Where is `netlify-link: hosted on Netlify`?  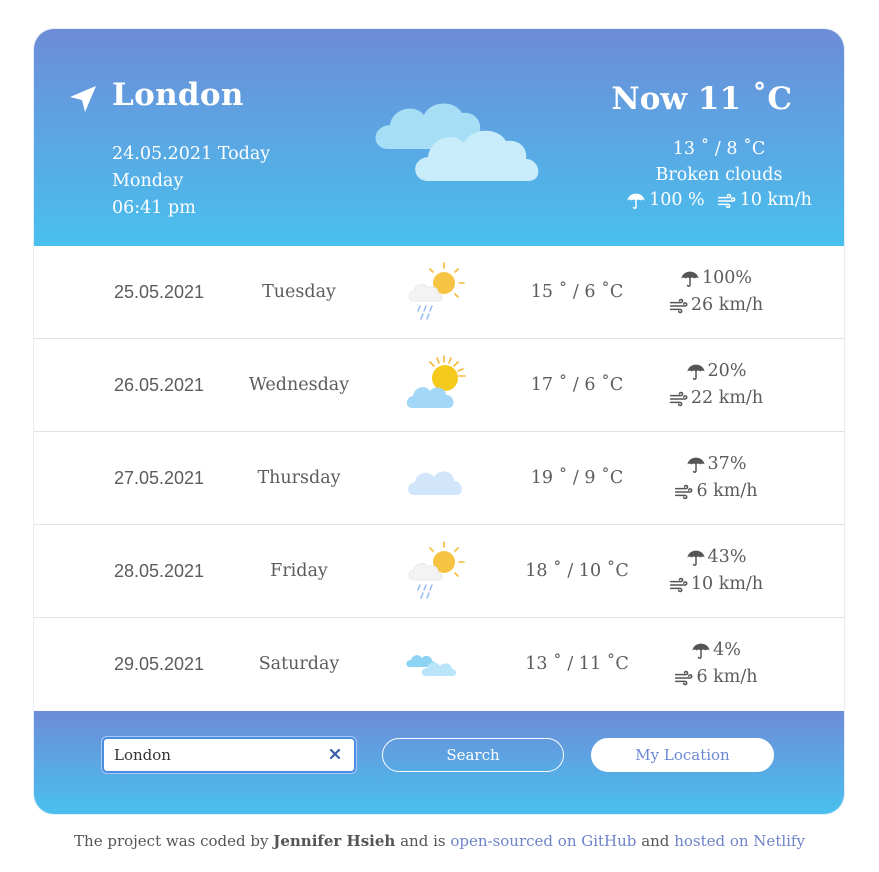
netlify-link: hosted on Netlify is located at coordinates (739, 841).